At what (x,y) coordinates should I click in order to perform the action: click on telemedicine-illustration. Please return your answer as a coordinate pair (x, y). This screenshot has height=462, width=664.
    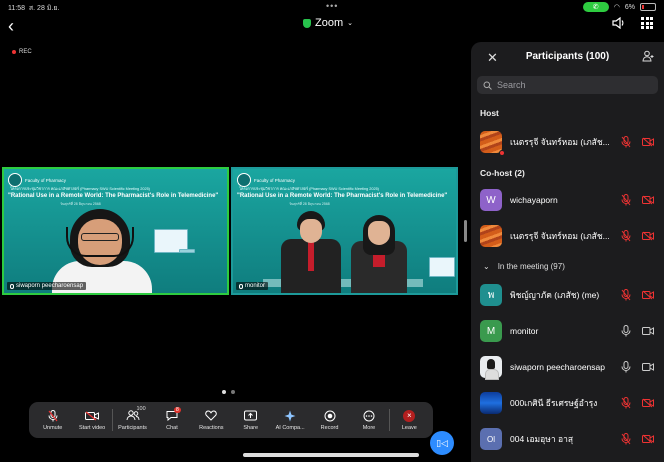
    Looking at the image, I should click on (442, 267).